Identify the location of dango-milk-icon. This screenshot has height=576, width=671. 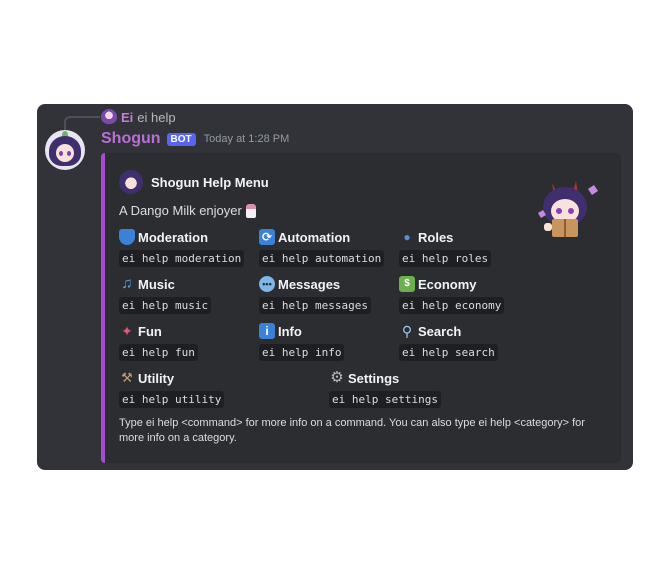
(250, 210).